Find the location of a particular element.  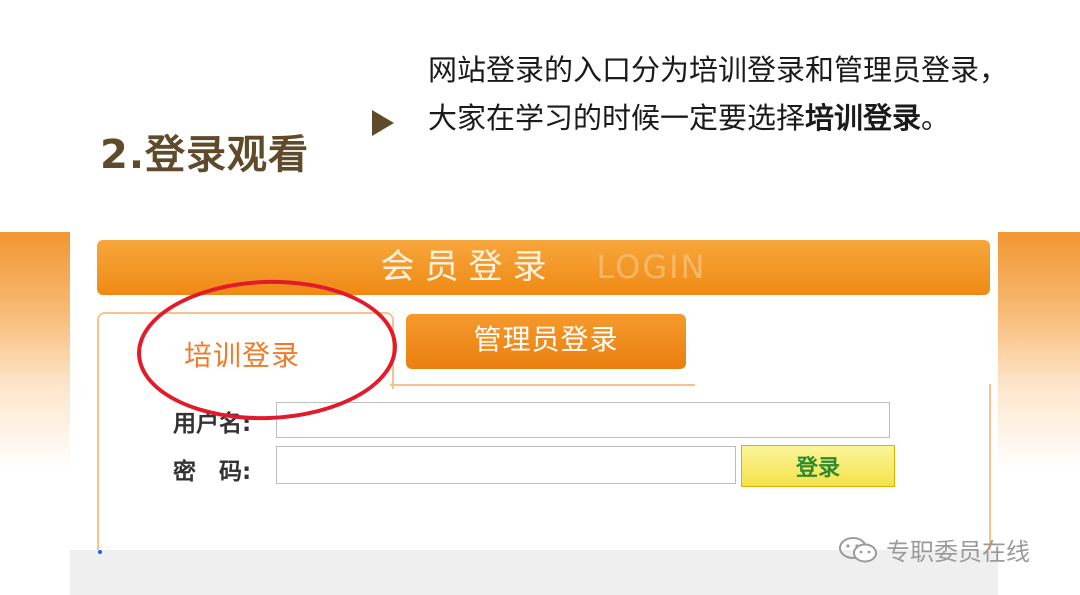

slide-title: 2.登录观看 is located at coordinates (205, 155).